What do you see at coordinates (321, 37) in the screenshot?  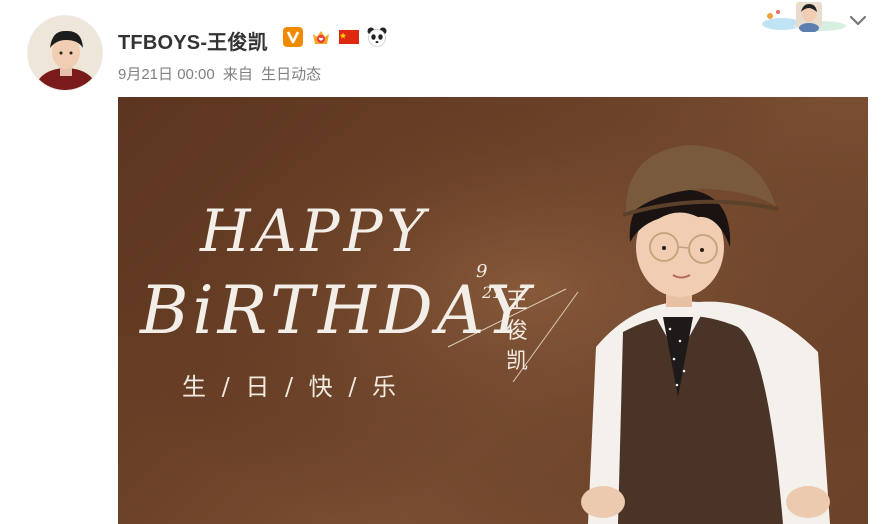 I see `crown-medal-icon: ❤` at bounding box center [321, 37].